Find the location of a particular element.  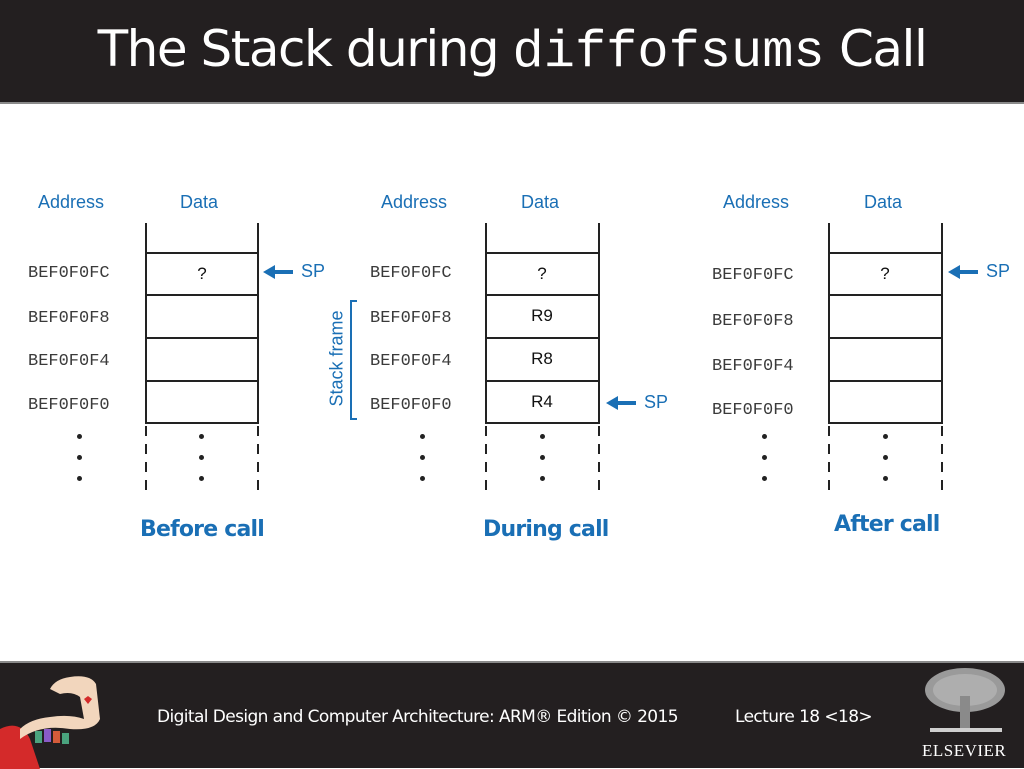

title-code: diffofsums is located at coordinates (668, 52).